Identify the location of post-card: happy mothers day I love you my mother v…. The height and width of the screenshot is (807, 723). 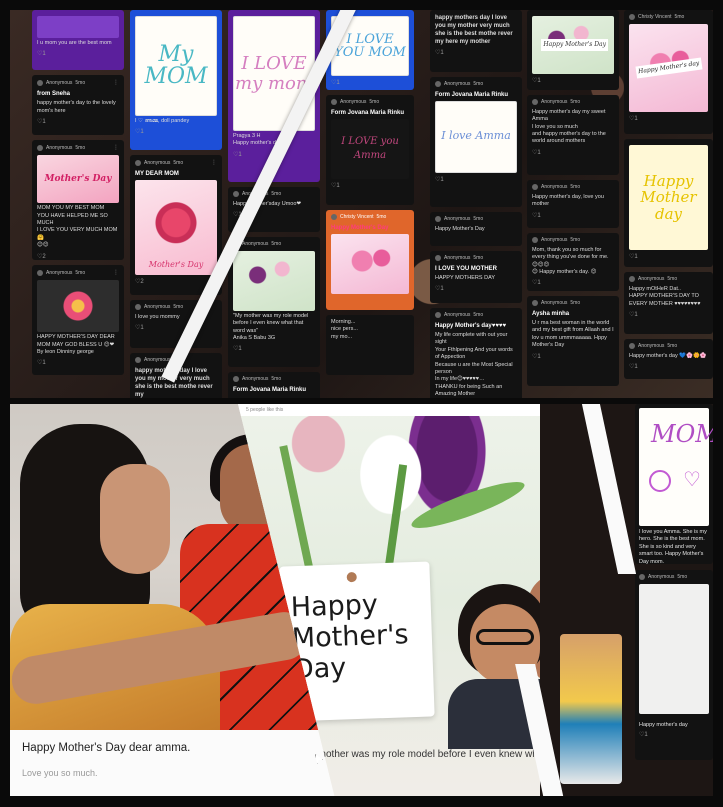
(476, 41).